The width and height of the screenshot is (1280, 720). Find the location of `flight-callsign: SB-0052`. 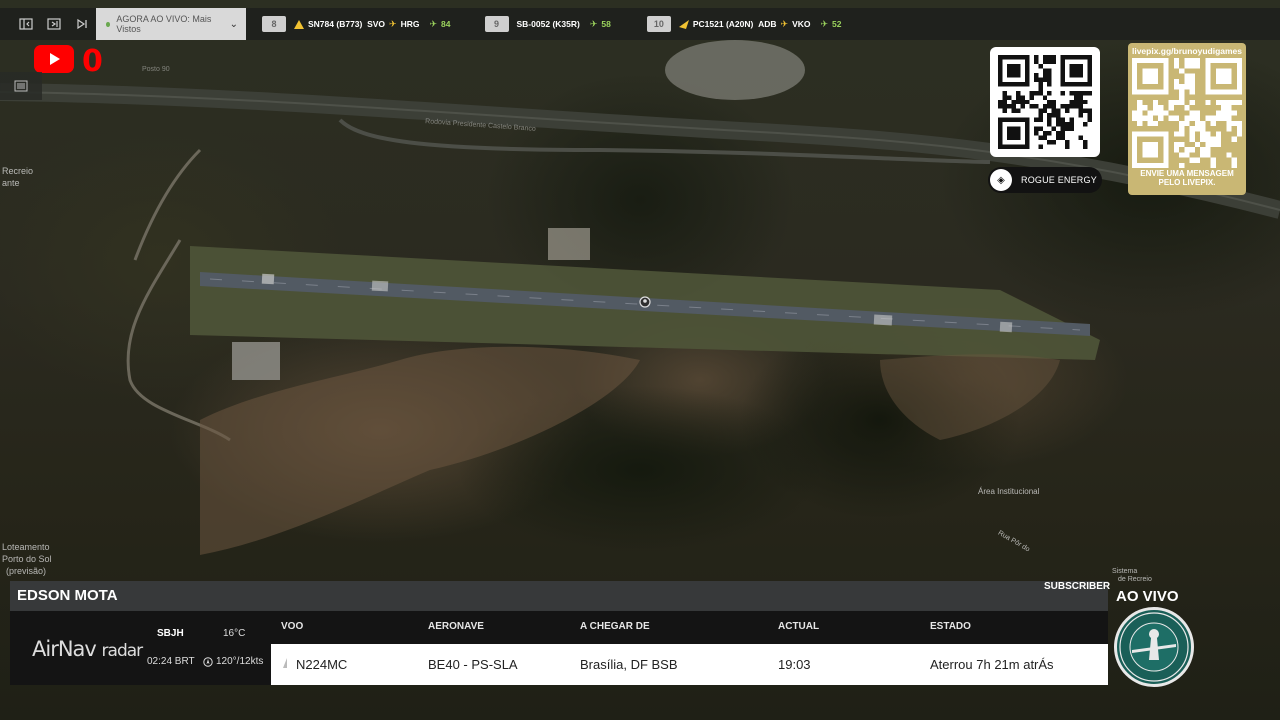

flight-callsign: SB-0052 is located at coordinates (533, 24).